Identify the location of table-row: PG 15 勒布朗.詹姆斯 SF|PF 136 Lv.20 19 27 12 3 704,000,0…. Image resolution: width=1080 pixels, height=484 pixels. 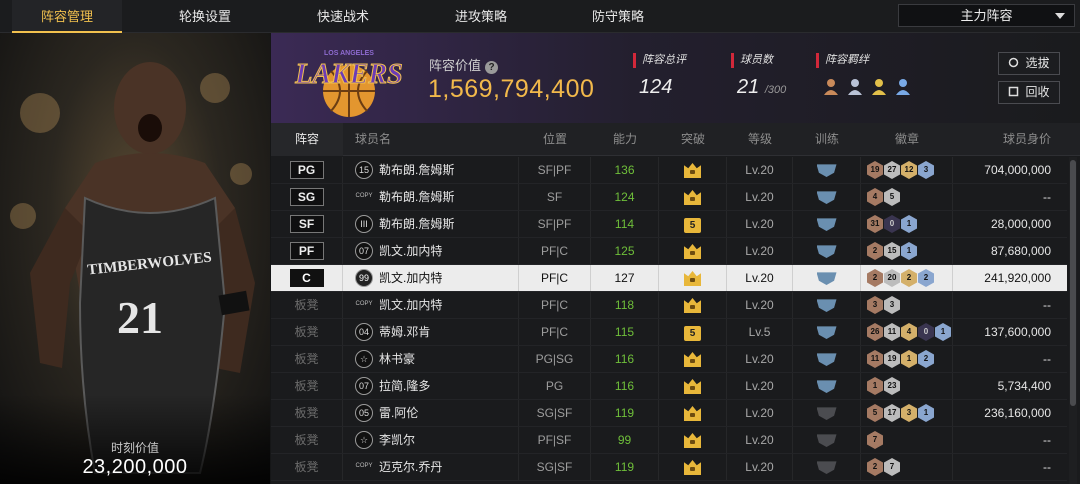
(669, 170).